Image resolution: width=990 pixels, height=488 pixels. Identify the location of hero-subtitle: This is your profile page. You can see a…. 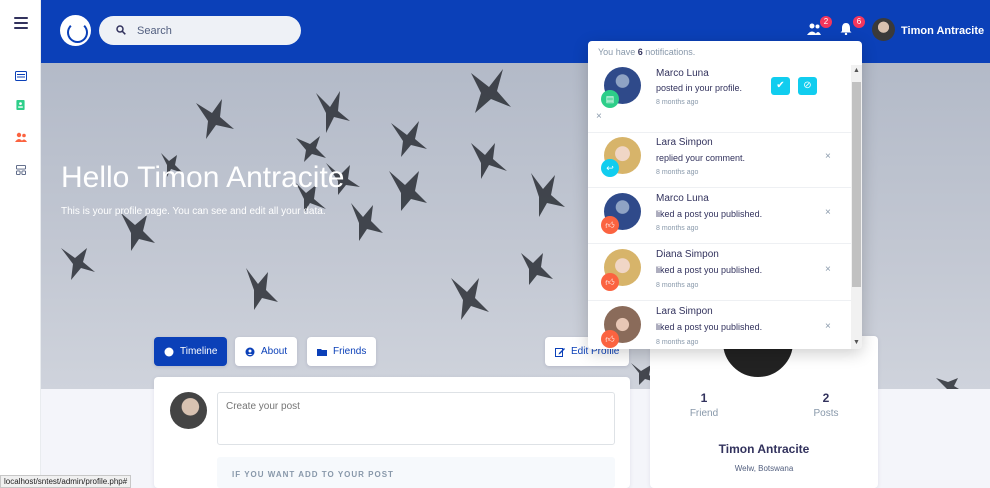
(193, 211).